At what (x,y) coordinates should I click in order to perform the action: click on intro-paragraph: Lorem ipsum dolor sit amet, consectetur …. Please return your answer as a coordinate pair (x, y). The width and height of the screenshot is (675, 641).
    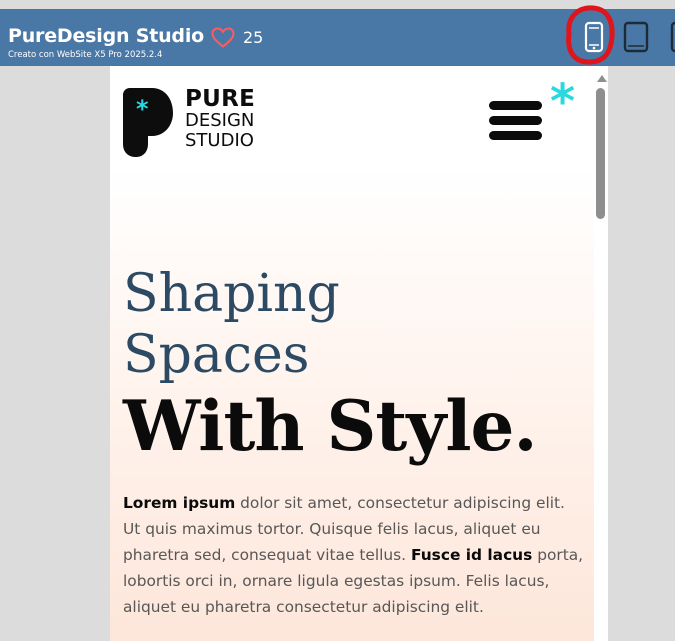
    Looking at the image, I should click on (355, 555).